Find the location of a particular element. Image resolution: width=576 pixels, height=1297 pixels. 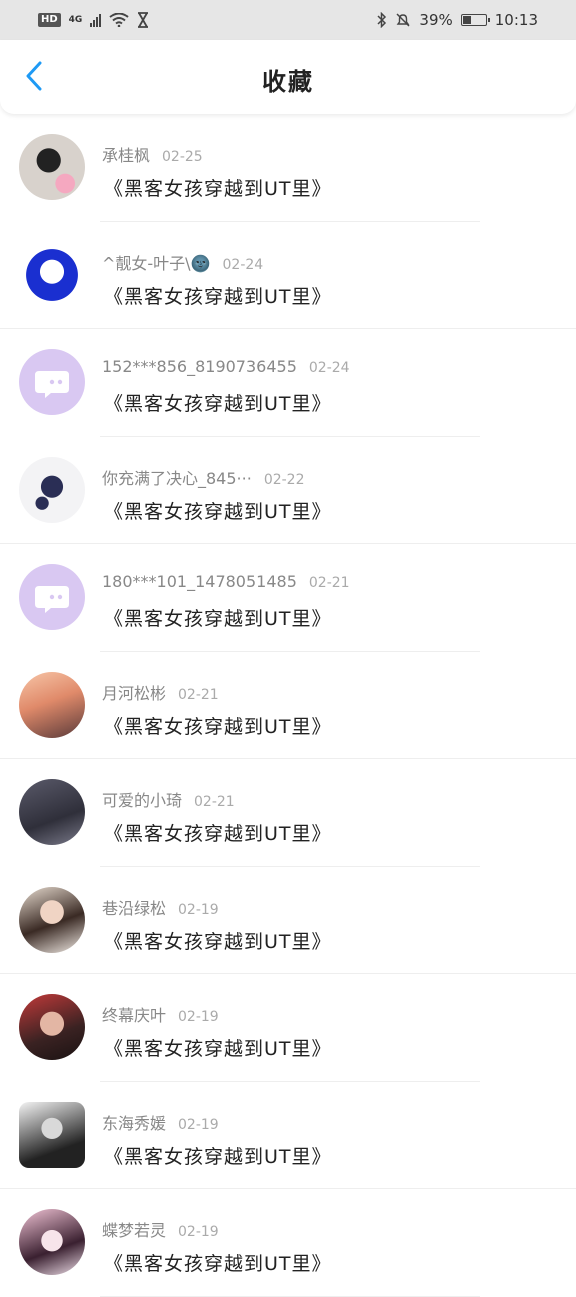

favorite-meta: 月河松彬 02-21 is located at coordinates (160, 692).